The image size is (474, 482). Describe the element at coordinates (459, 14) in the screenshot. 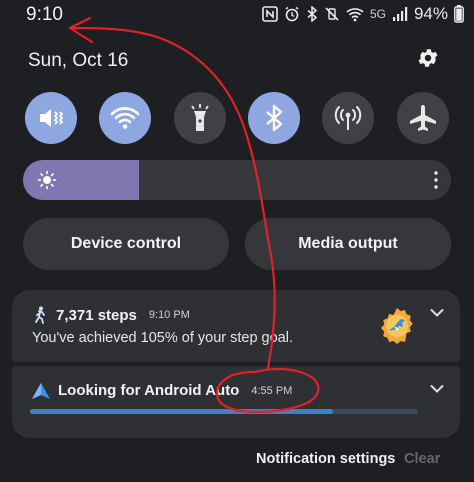

I see `battery-icon` at that location.